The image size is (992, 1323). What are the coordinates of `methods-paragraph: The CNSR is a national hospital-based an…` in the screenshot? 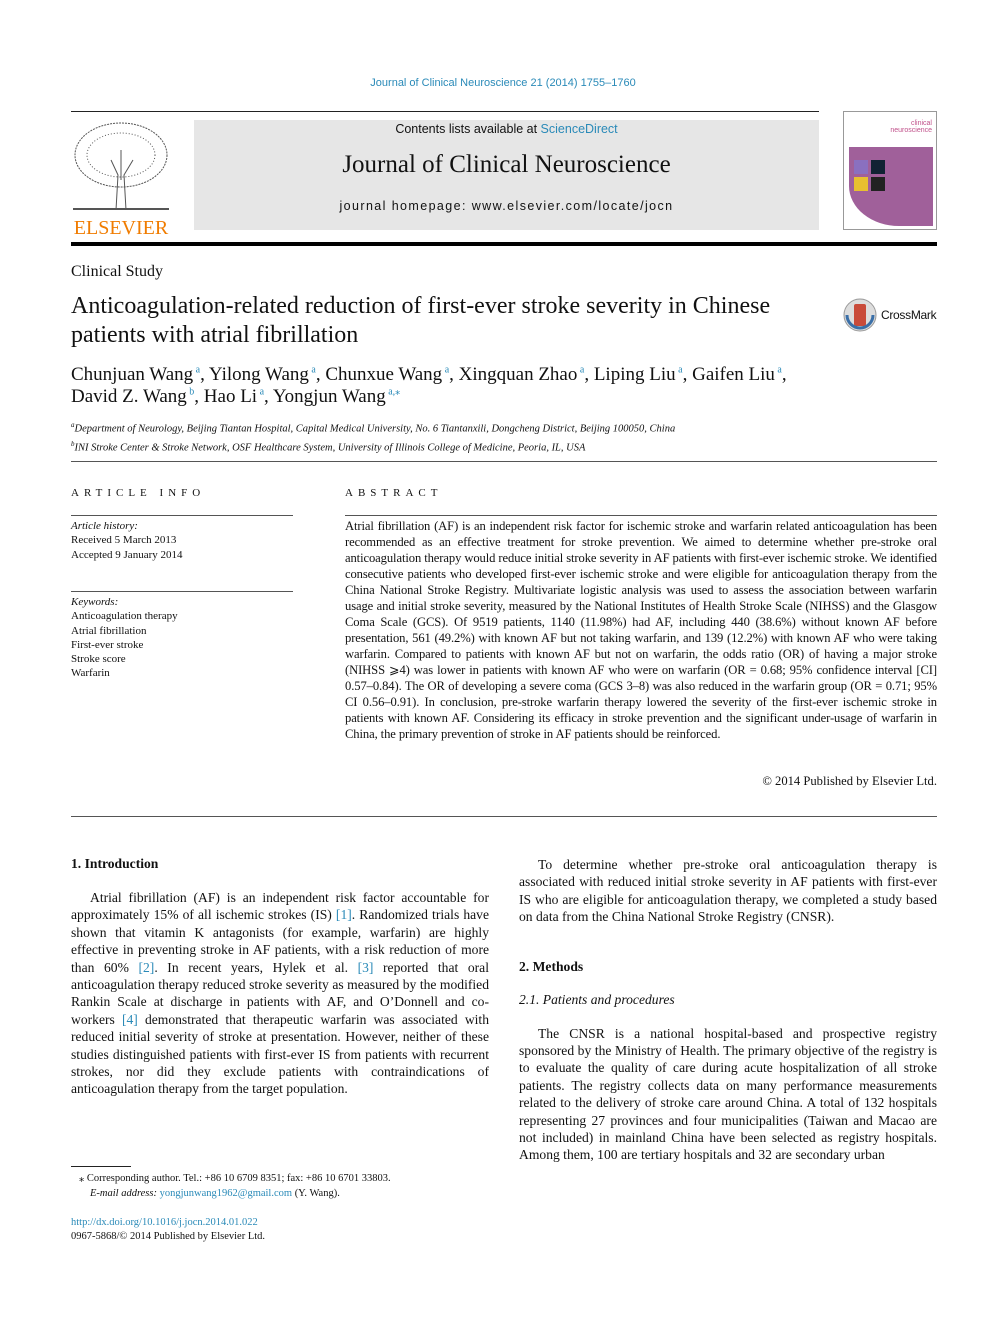 It's located at (728, 1094).